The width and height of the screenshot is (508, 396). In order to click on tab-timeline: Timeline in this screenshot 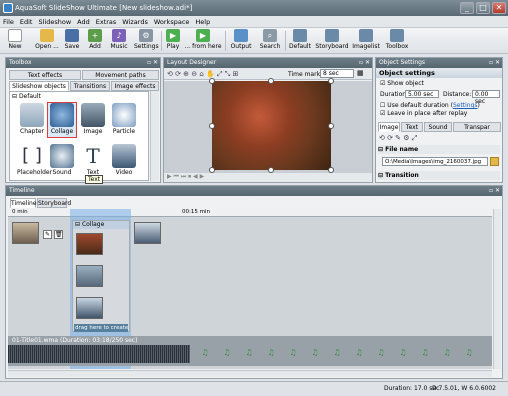, I will do `click(23, 203)`.